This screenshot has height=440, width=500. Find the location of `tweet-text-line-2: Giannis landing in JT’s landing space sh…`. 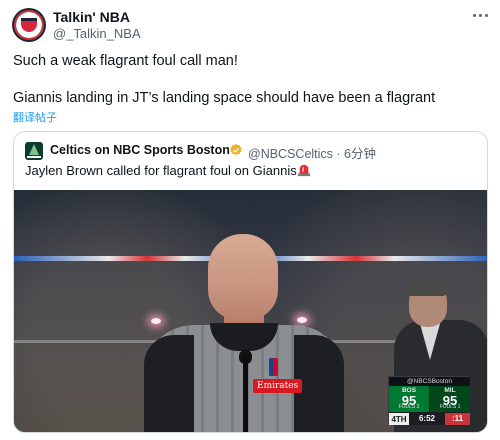

tweet-text-line-2: Giannis landing in JT’s landing space sh… is located at coordinates (224, 98).